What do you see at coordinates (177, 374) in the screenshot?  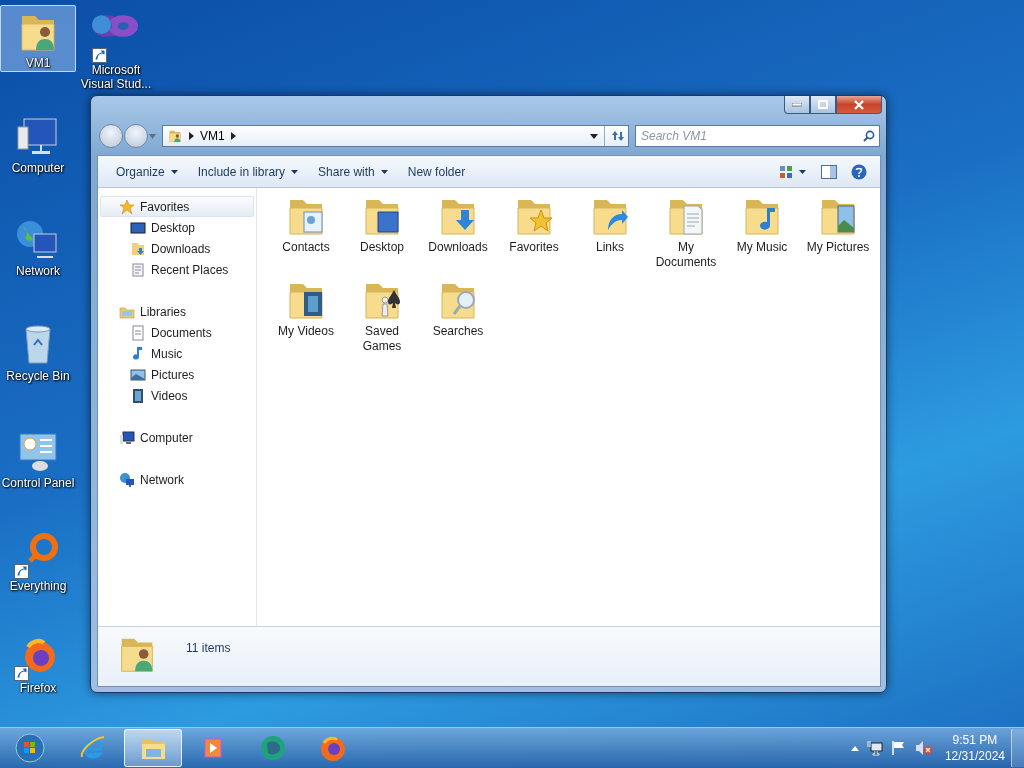 I see `nav-item: Pictures` at bounding box center [177, 374].